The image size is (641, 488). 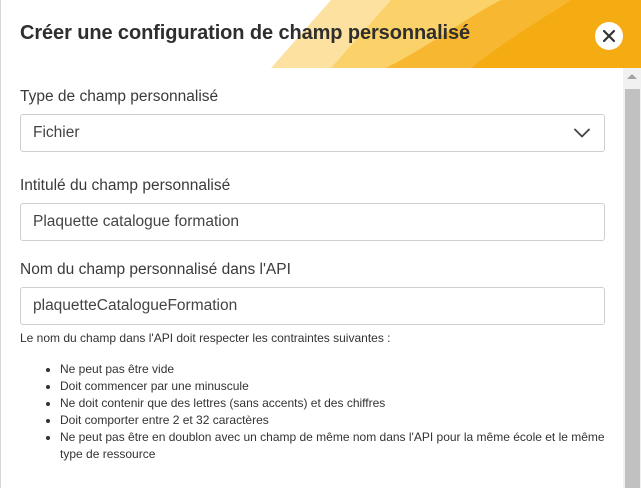 What do you see at coordinates (312, 222) in the screenshot?
I see `field-label-input` at bounding box center [312, 222].